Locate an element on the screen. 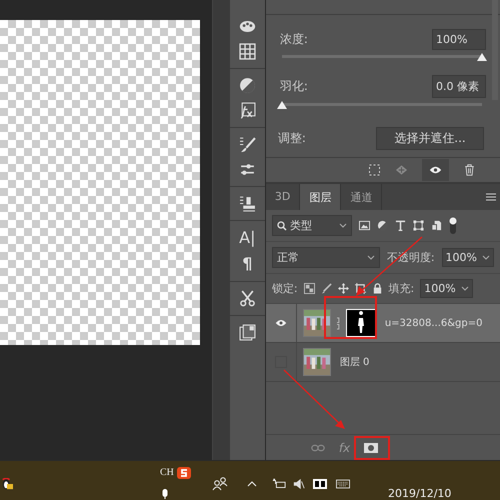 The image size is (500, 500). smart-object-filter-icon is located at coordinates (436, 225).